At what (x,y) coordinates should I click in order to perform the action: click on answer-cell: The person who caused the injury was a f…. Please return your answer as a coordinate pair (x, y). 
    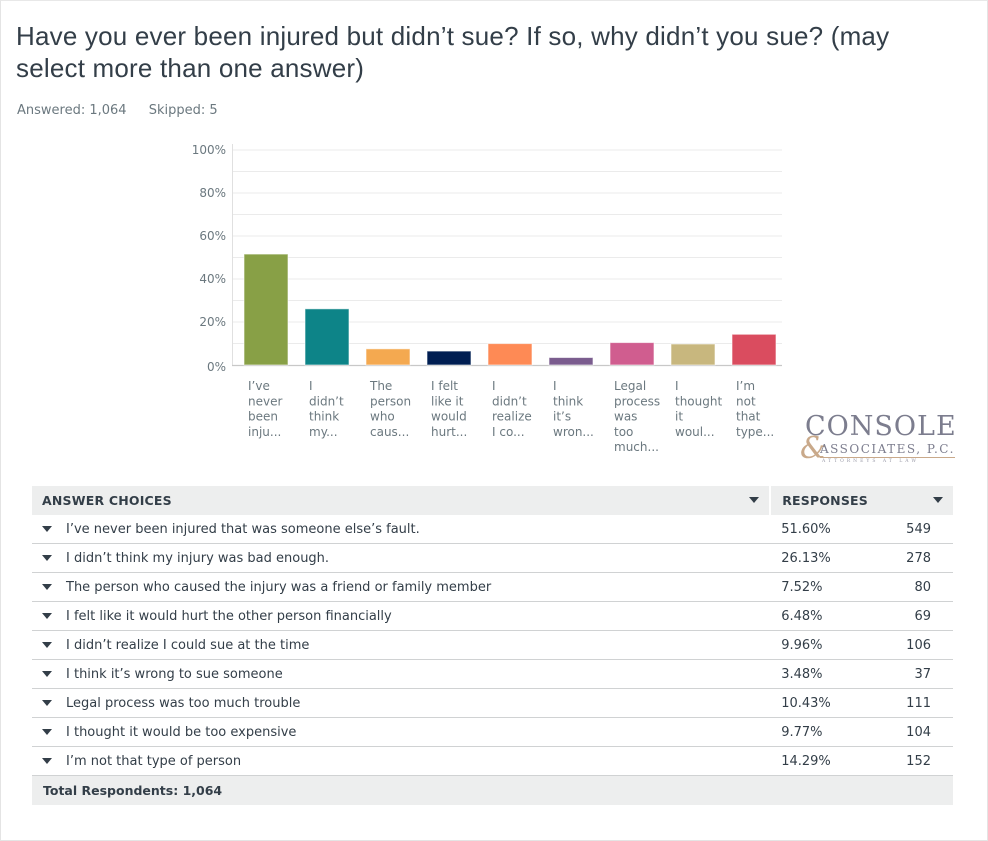
    Looking at the image, I should click on (401, 587).